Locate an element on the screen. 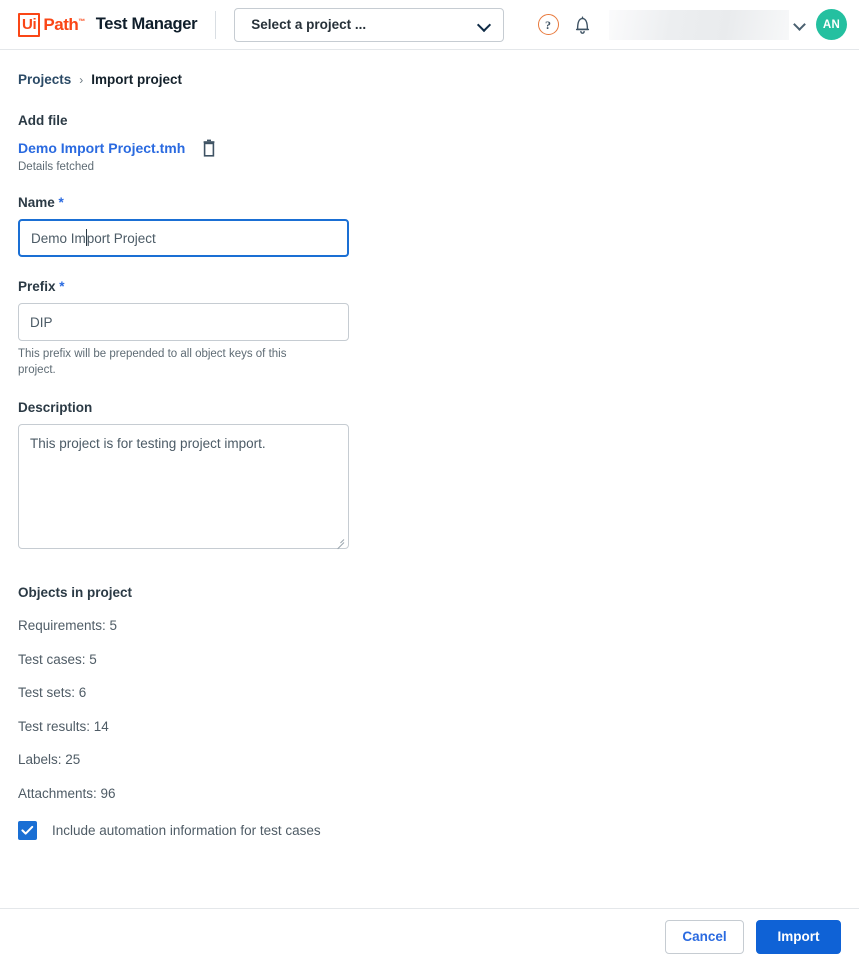 The width and height of the screenshot is (859, 964). cancel-button: Cancel is located at coordinates (704, 936).